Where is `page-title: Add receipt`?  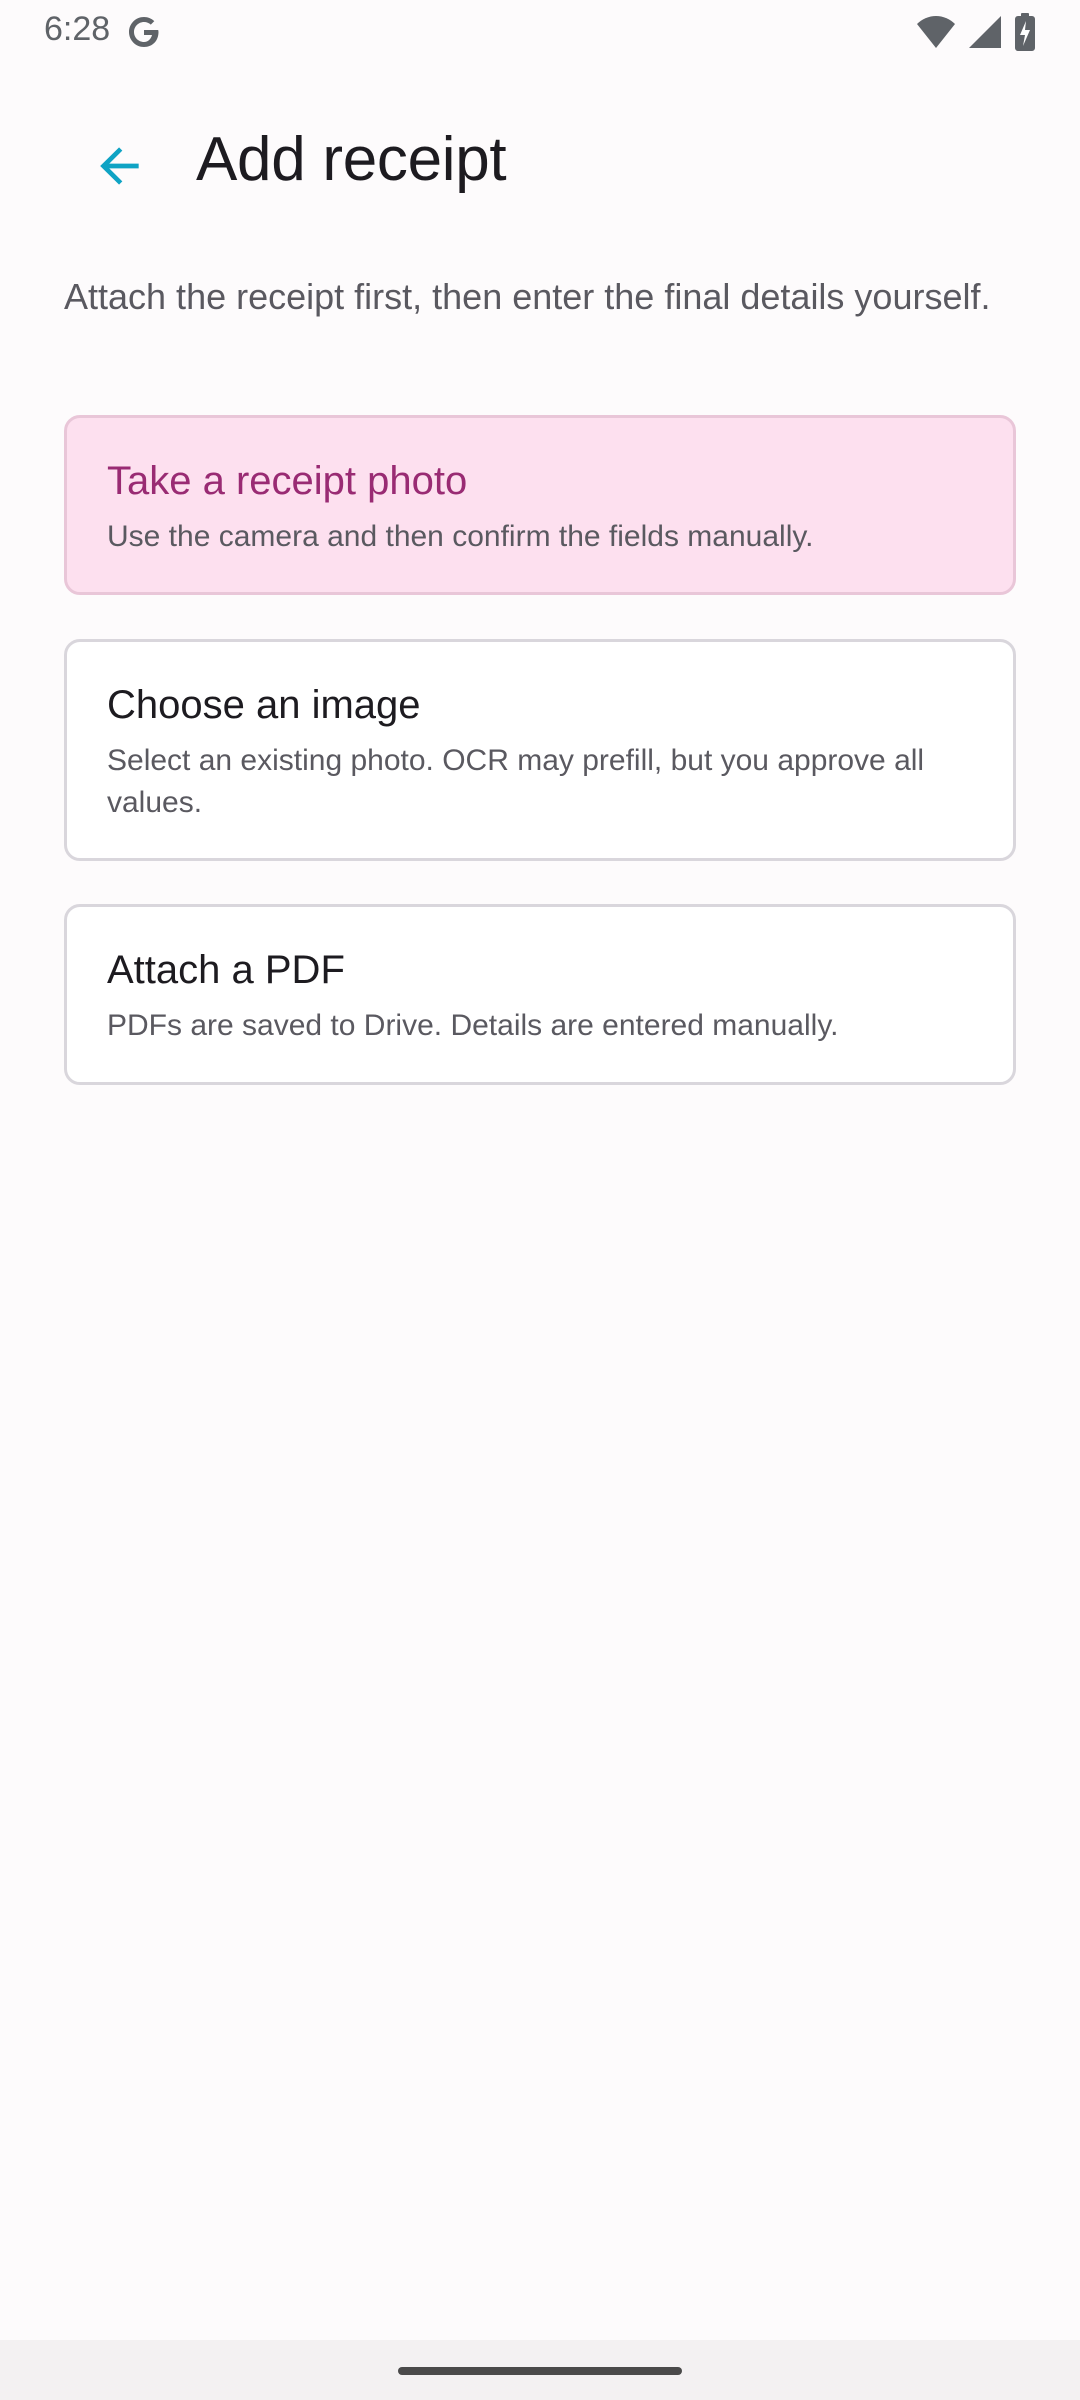
page-title: Add receipt is located at coordinates (351, 159).